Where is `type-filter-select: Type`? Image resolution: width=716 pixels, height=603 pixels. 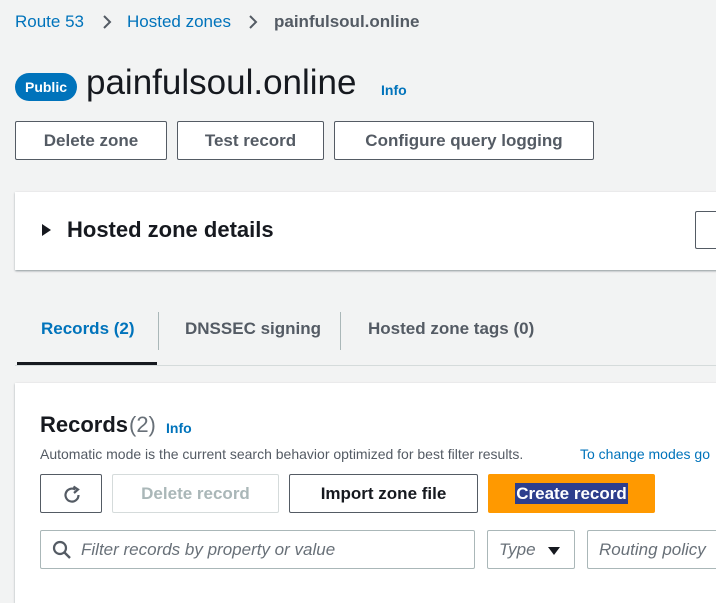
type-filter-select: Type is located at coordinates (531, 549).